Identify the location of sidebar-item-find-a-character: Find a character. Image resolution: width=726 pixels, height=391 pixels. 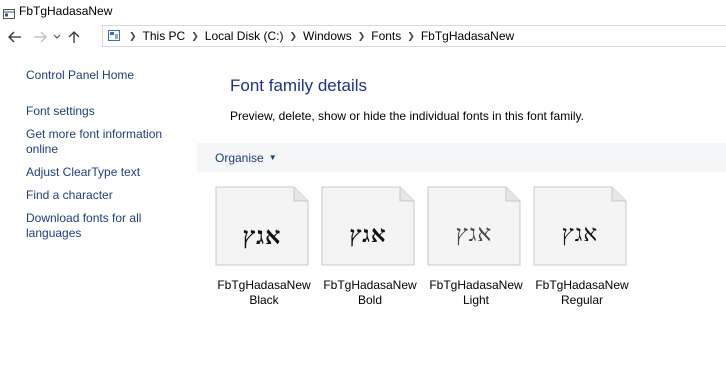
(106, 195).